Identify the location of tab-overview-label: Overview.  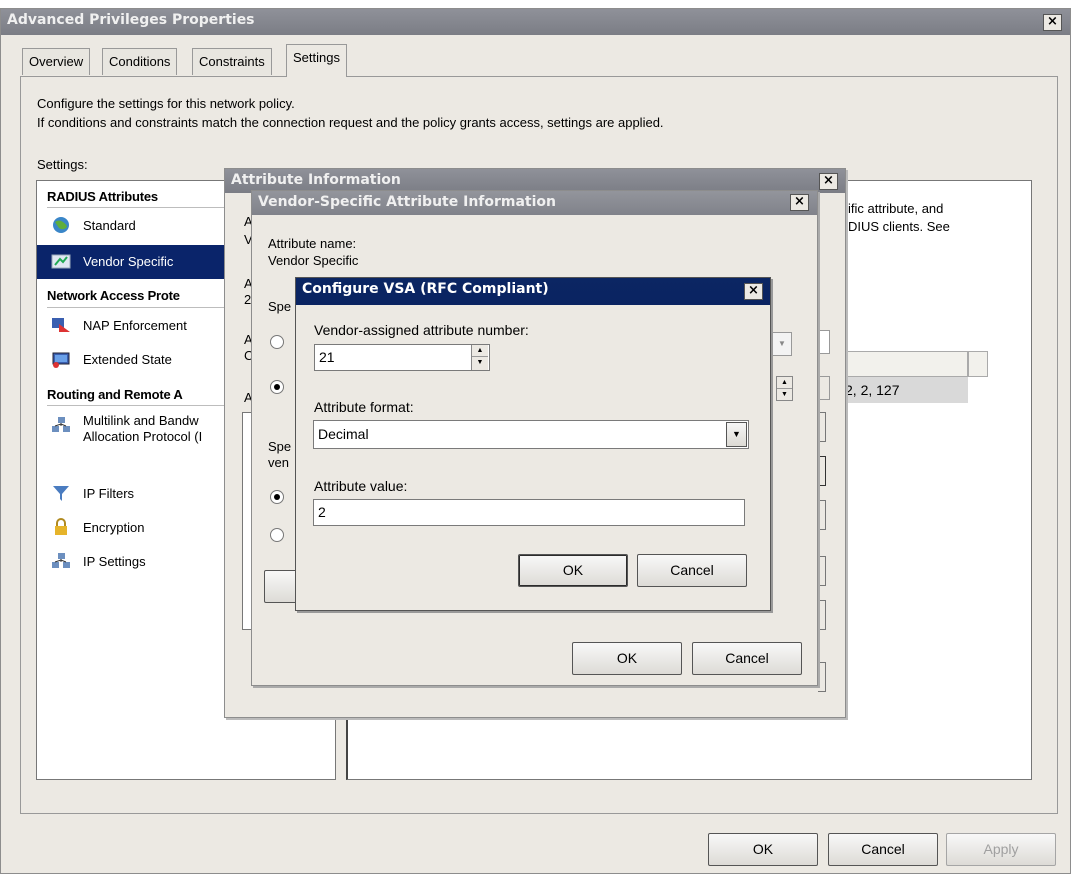
(56, 61).